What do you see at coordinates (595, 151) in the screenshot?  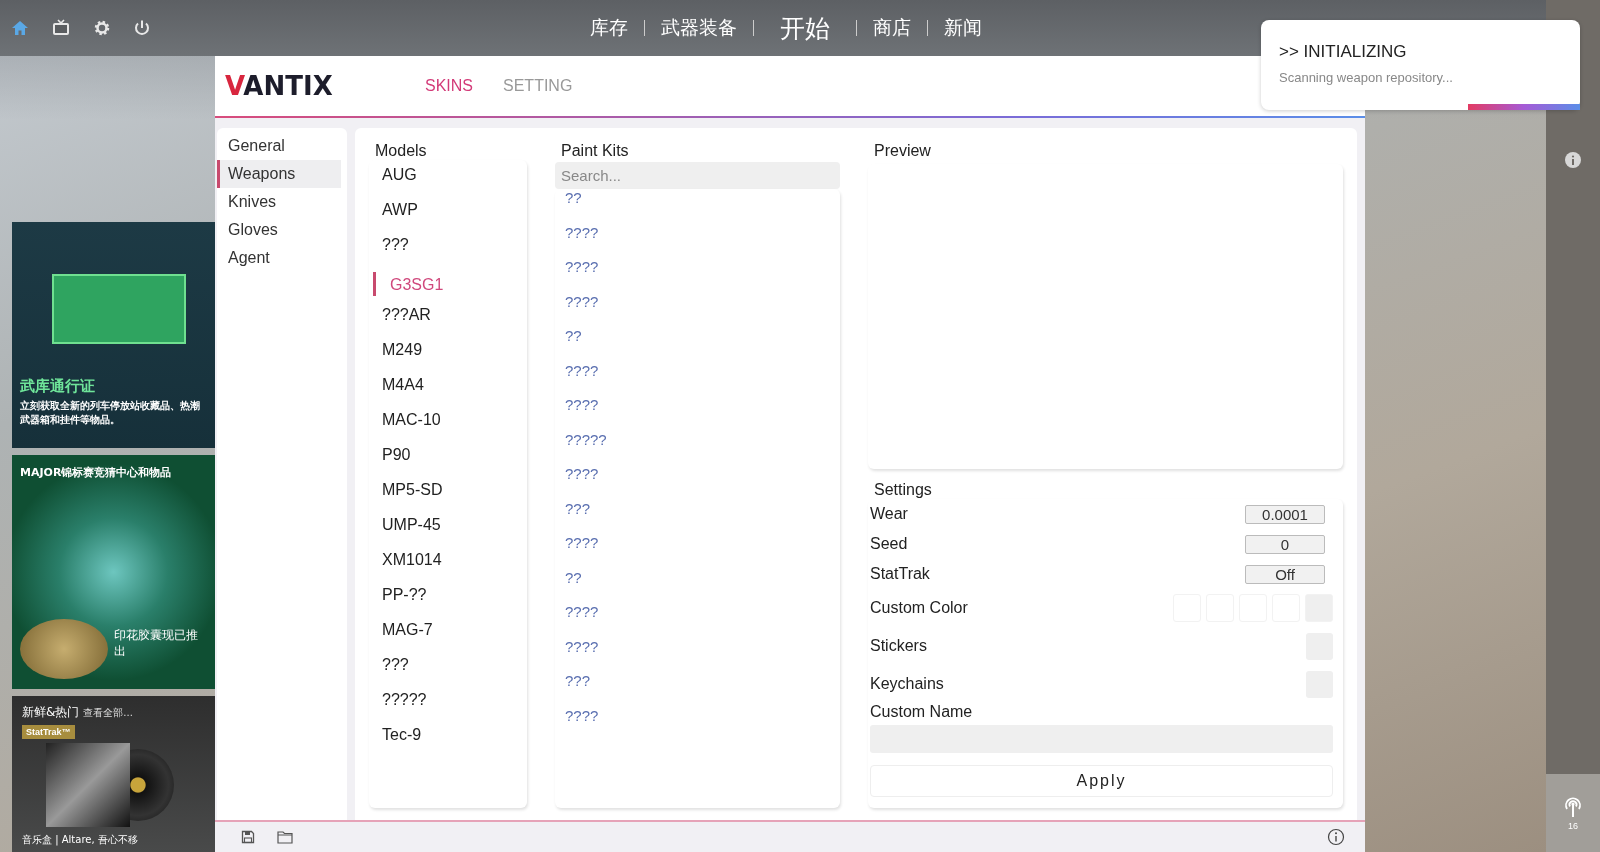 I see `section-title: Paint Kits` at bounding box center [595, 151].